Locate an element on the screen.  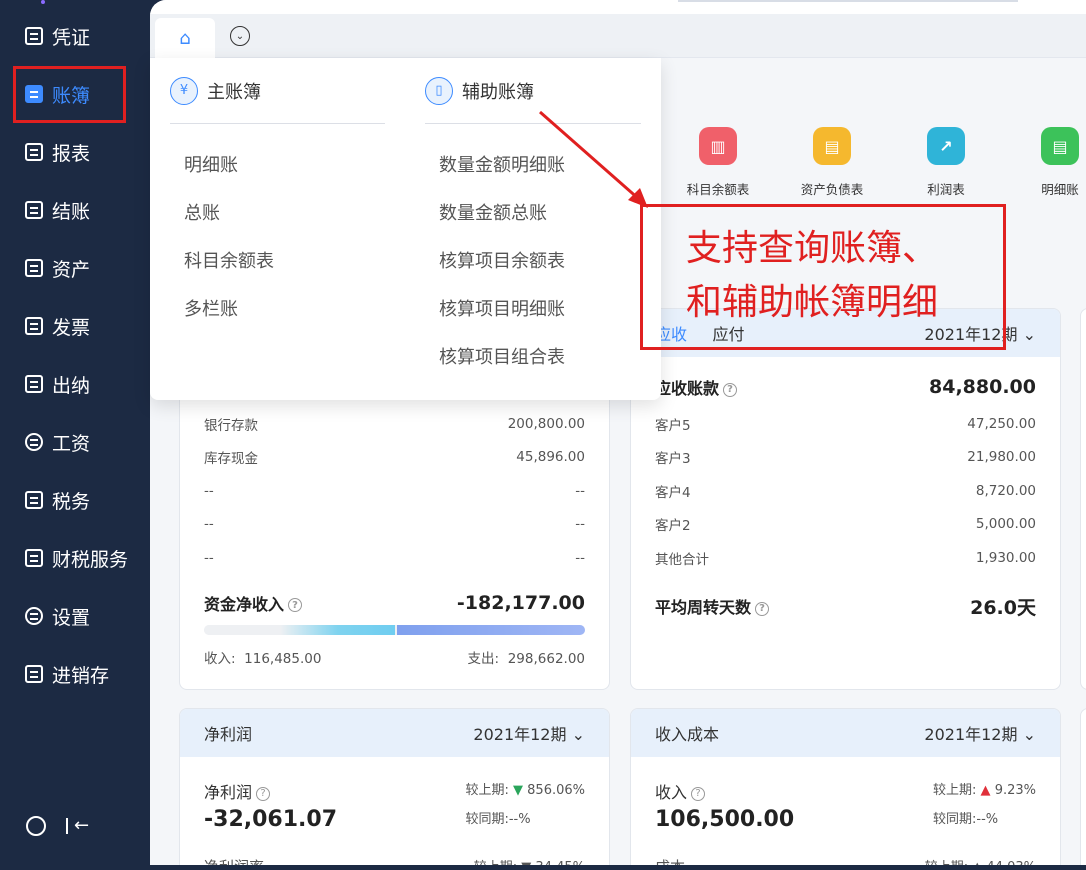
quick-link-label: 资产负债表 is located at coordinates (832, 189).